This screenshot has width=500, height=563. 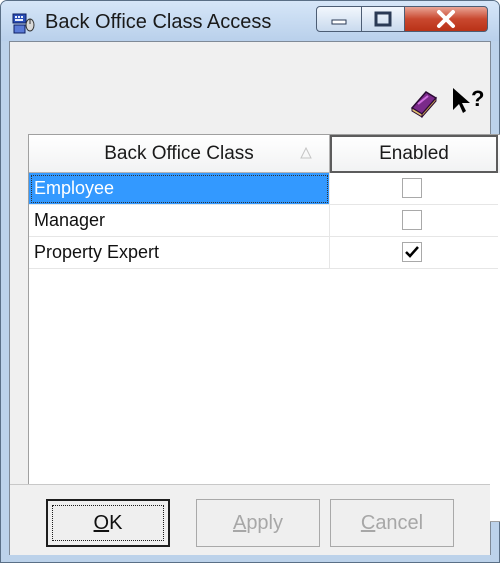 I want to click on check-mark-icon, so click(x=412, y=252).